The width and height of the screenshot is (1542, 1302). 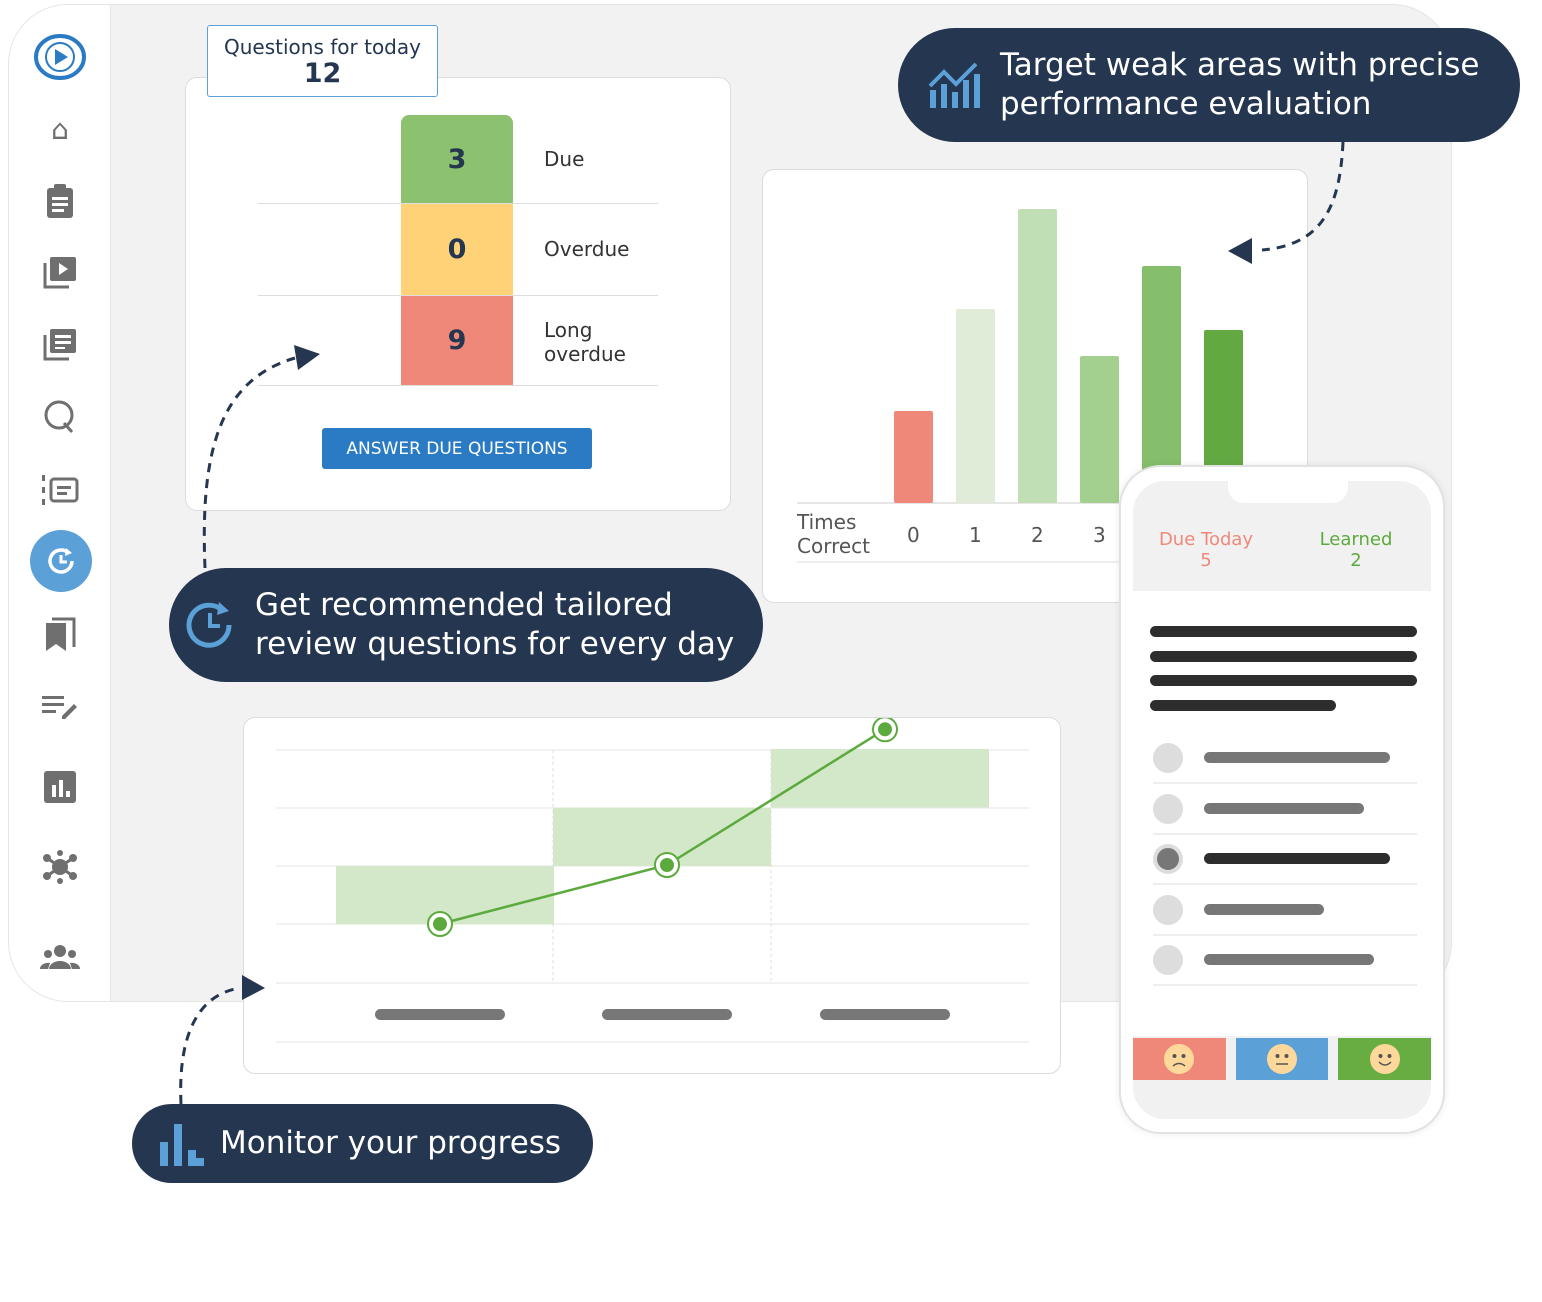 What do you see at coordinates (391, 1143) in the screenshot?
I see `callout-text: Monitor your progress` at bounding box center [391, 1143].